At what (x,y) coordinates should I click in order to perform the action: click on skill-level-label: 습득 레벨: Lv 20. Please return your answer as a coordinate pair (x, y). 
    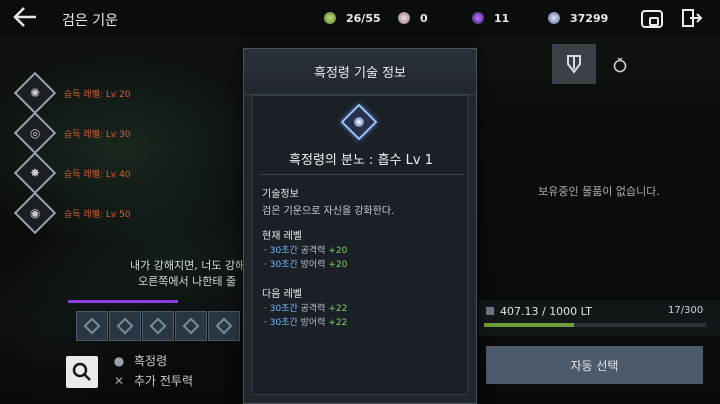
    Looking at the image, I should click on (97, 94).